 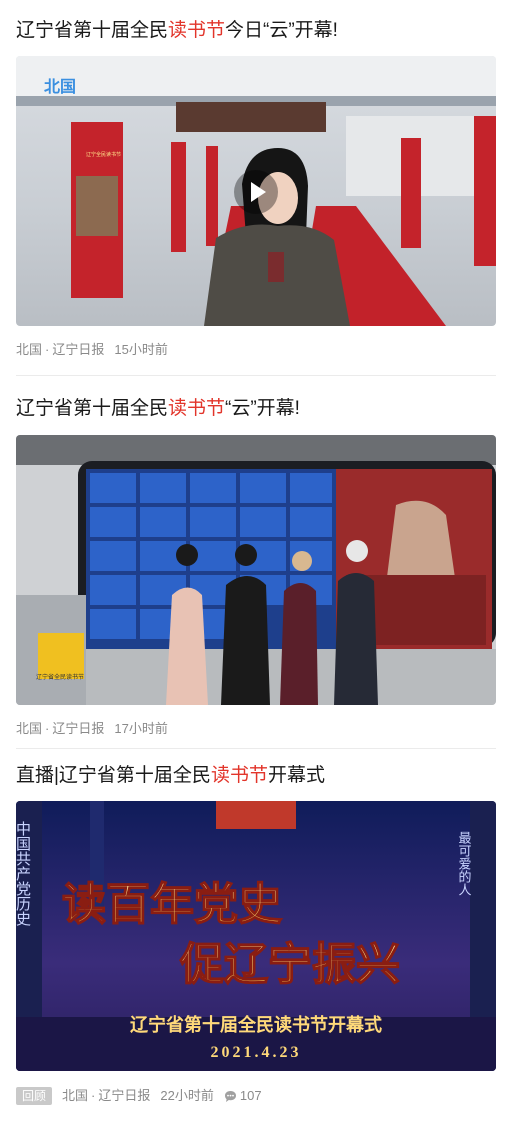 What do you see at coordinates (60, 677) in the screenshot?
I see `sign-text: 辽宁省全民读书节` at bounding box center [60, 677].